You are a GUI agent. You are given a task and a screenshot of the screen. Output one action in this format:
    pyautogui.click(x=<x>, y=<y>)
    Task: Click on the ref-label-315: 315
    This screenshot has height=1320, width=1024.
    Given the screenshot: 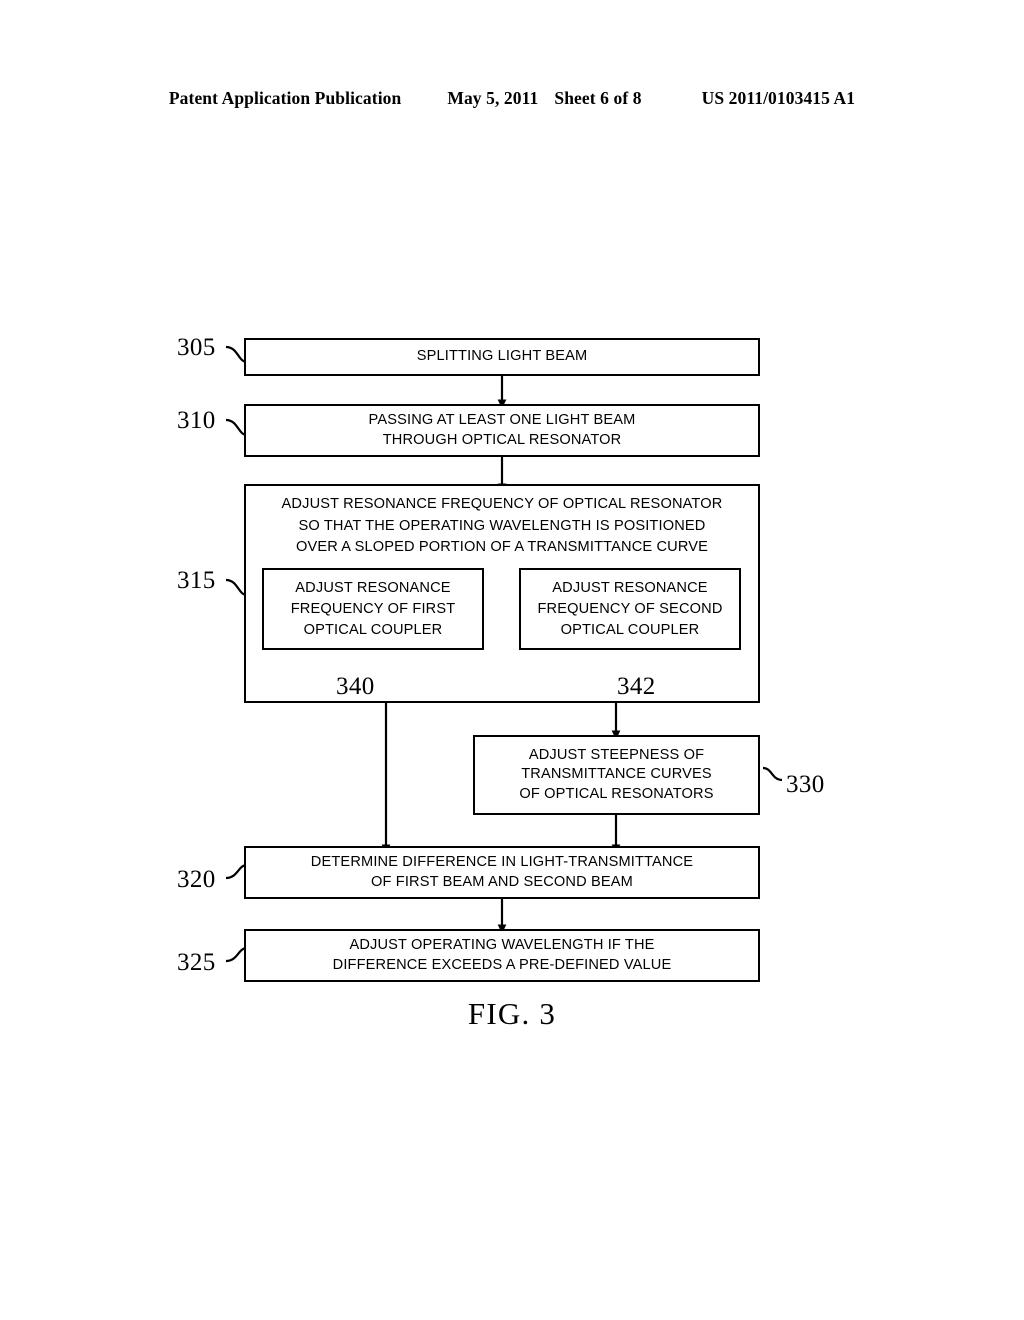 What is the action you would take?
    pyautogui.click(x=196, y=580)
    